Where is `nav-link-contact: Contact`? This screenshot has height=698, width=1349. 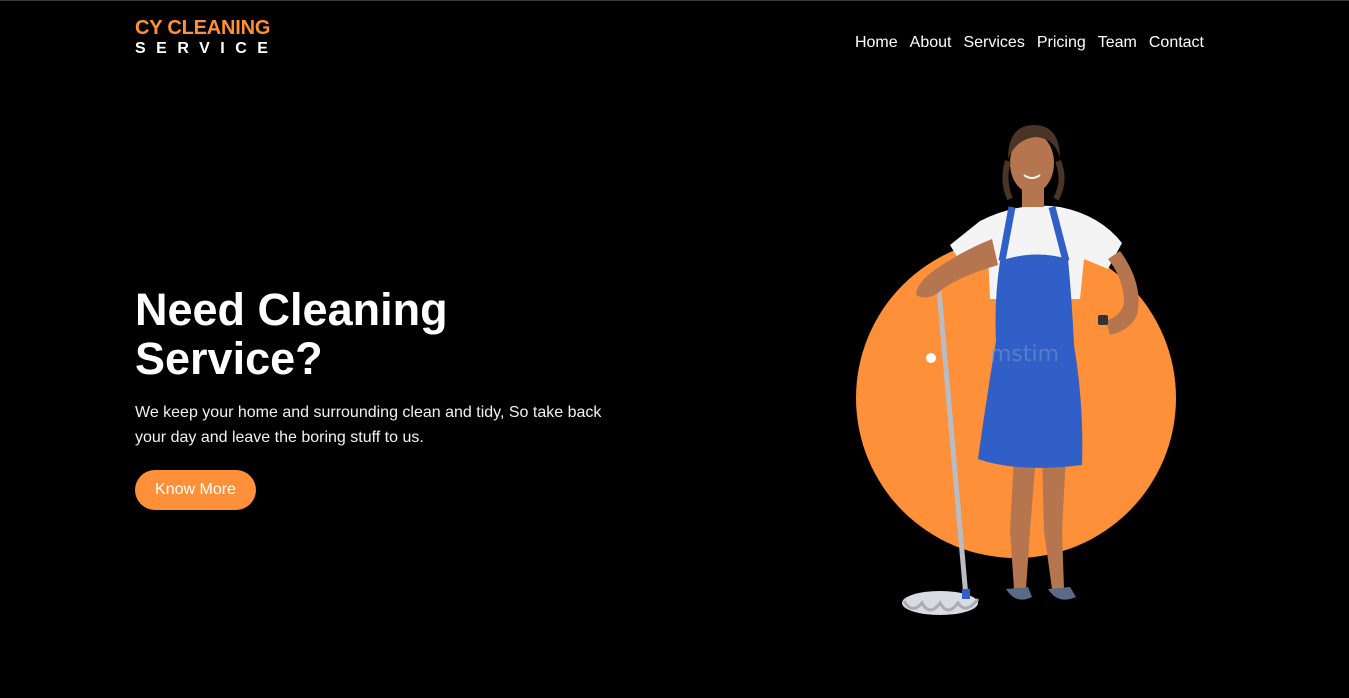 nav-link-contact: Contact is located at coordinates (1176, 43).